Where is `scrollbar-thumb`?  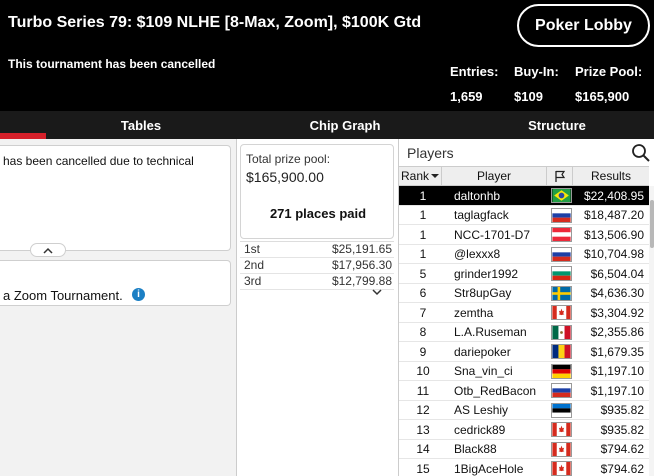
scrollbar-thumb is located at coordinates (652, 224).